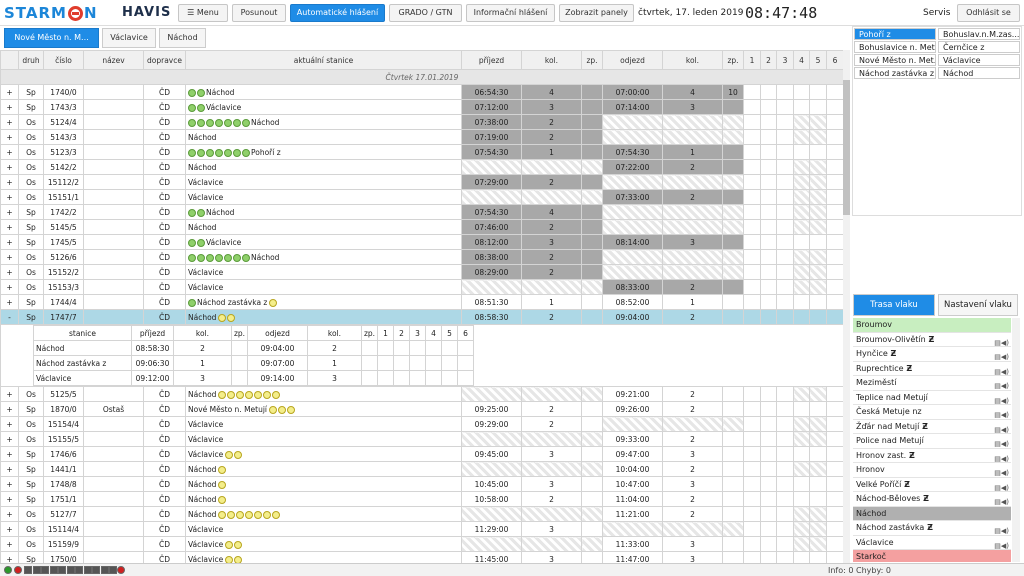 The image size is (1024, 576). Describe the element at coordinates (421, 287) in the screenshot. I see `train-row: + Os 15153/3 ČD Václavice 08:33:00 2` at that location.